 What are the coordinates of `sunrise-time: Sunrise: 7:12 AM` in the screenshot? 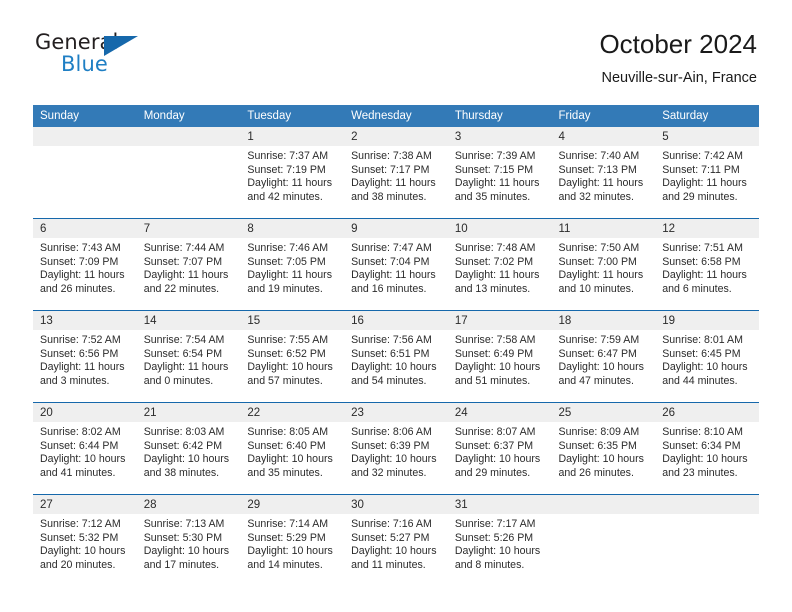 It's located at (80, 524).